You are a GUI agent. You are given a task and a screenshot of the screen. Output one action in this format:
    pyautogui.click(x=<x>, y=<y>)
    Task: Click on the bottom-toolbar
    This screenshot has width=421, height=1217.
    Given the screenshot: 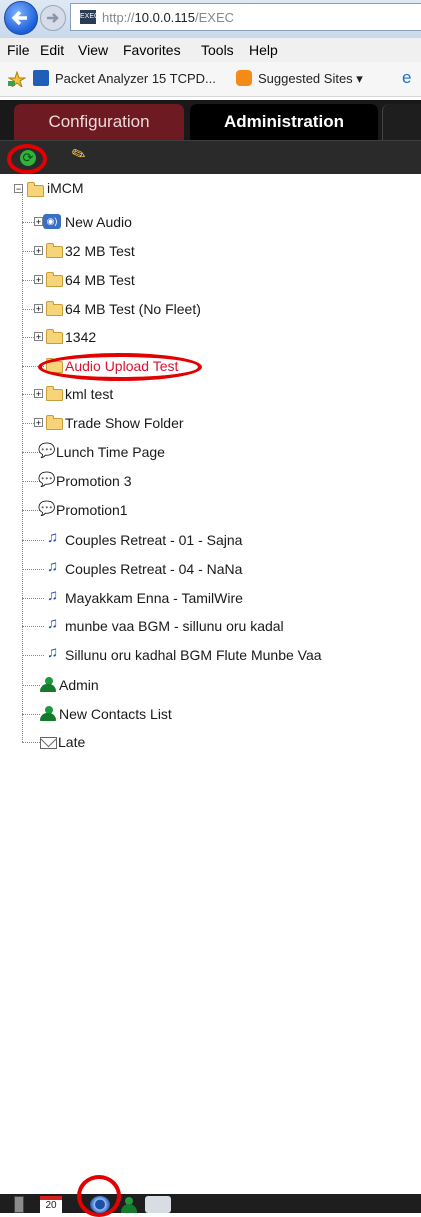 What is the action you would take?
    pyautogui.click(x=210, y=1203)
    